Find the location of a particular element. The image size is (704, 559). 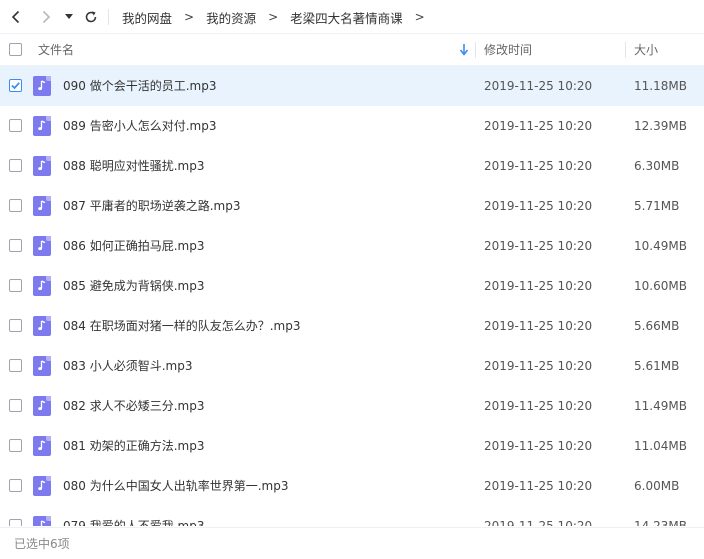

file-size: 5.61MB is located at coordinates (657, 366).